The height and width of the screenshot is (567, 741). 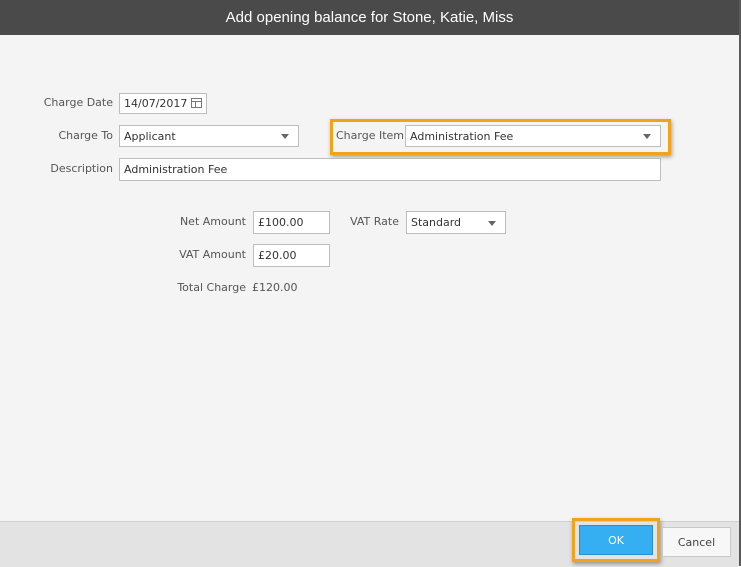 I want to click on vat-rate-select: Standard, so click(x=456, y=222).